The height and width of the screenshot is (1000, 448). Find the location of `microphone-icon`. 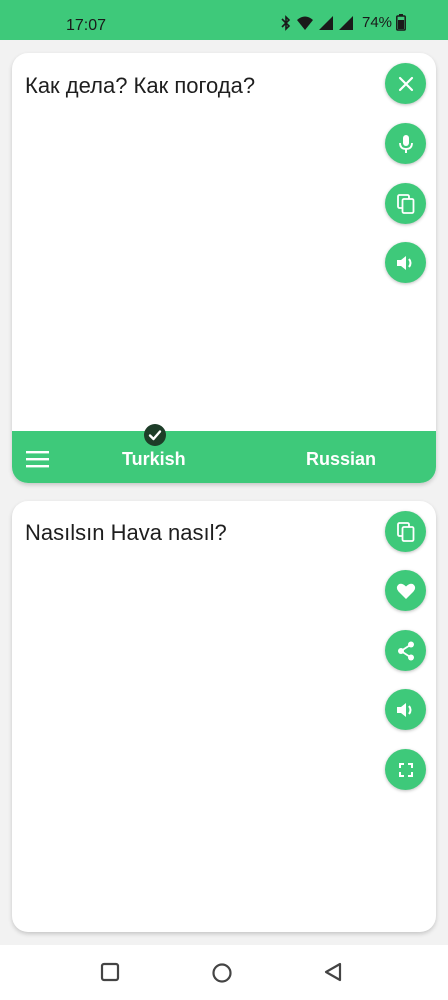

microphone-icon is located at coordinates (406, 144).